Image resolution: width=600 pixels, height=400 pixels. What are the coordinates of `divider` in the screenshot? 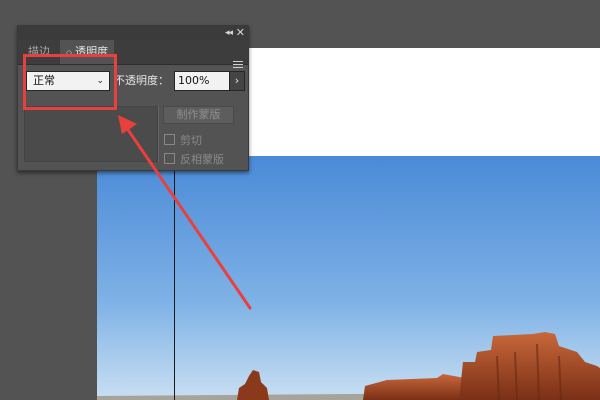 It's located at (158, 134).